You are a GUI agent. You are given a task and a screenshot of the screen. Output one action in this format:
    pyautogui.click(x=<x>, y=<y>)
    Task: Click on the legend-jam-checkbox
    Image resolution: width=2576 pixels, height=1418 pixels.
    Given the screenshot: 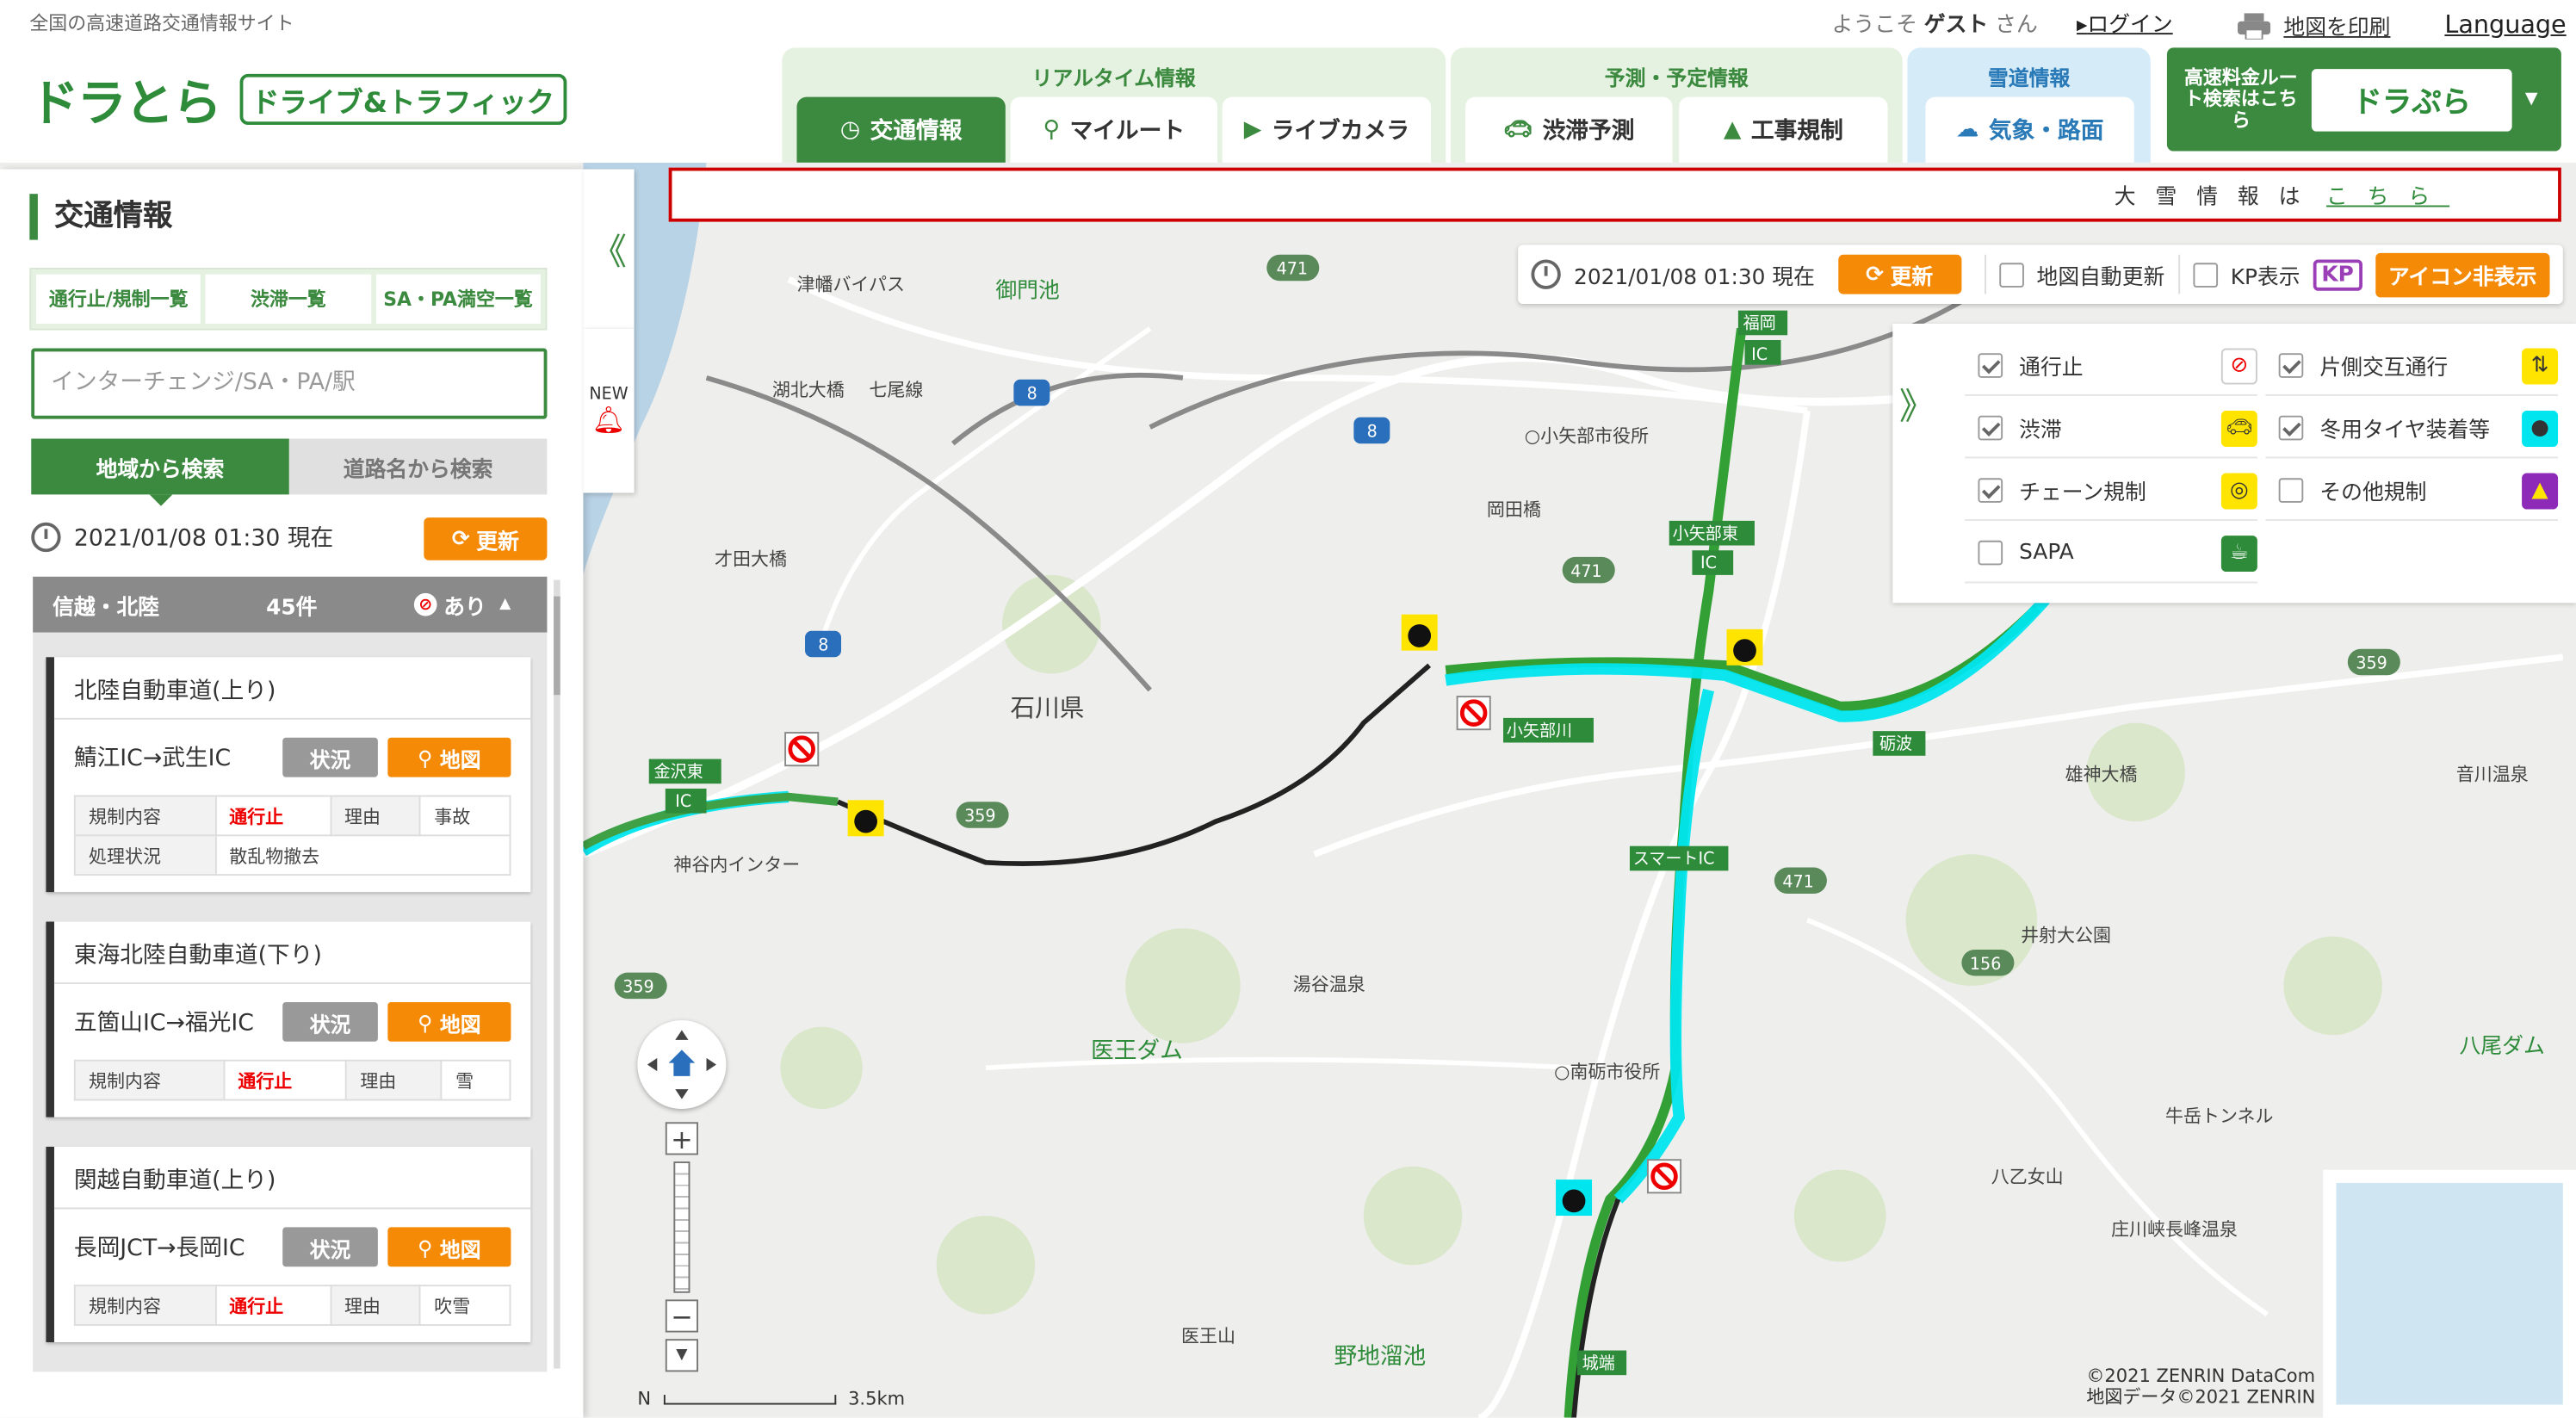 What is the action you would take?
    pyautogui.click(x=1991, y=428)
    